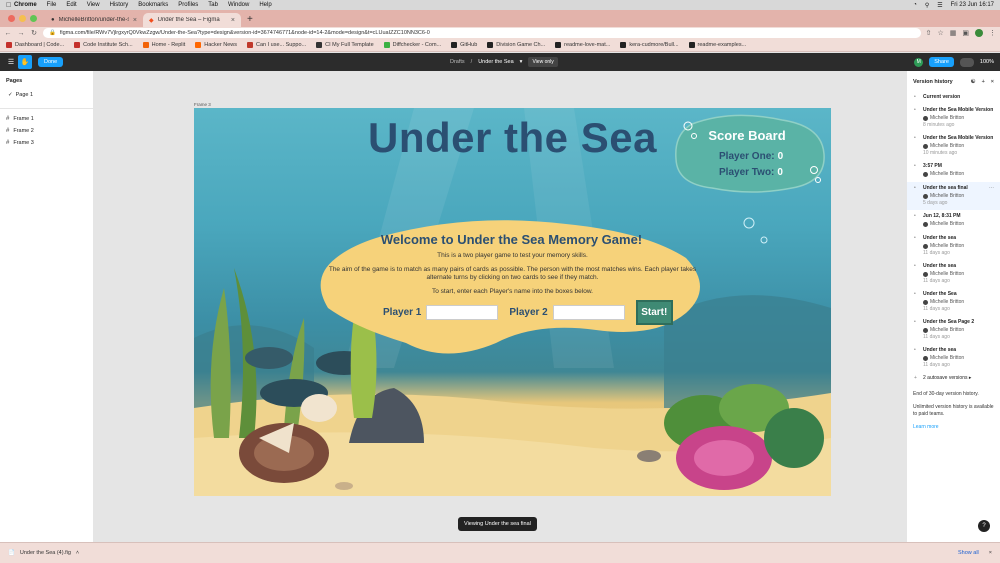  I want to click on share-button: Share, so click(941, 62).